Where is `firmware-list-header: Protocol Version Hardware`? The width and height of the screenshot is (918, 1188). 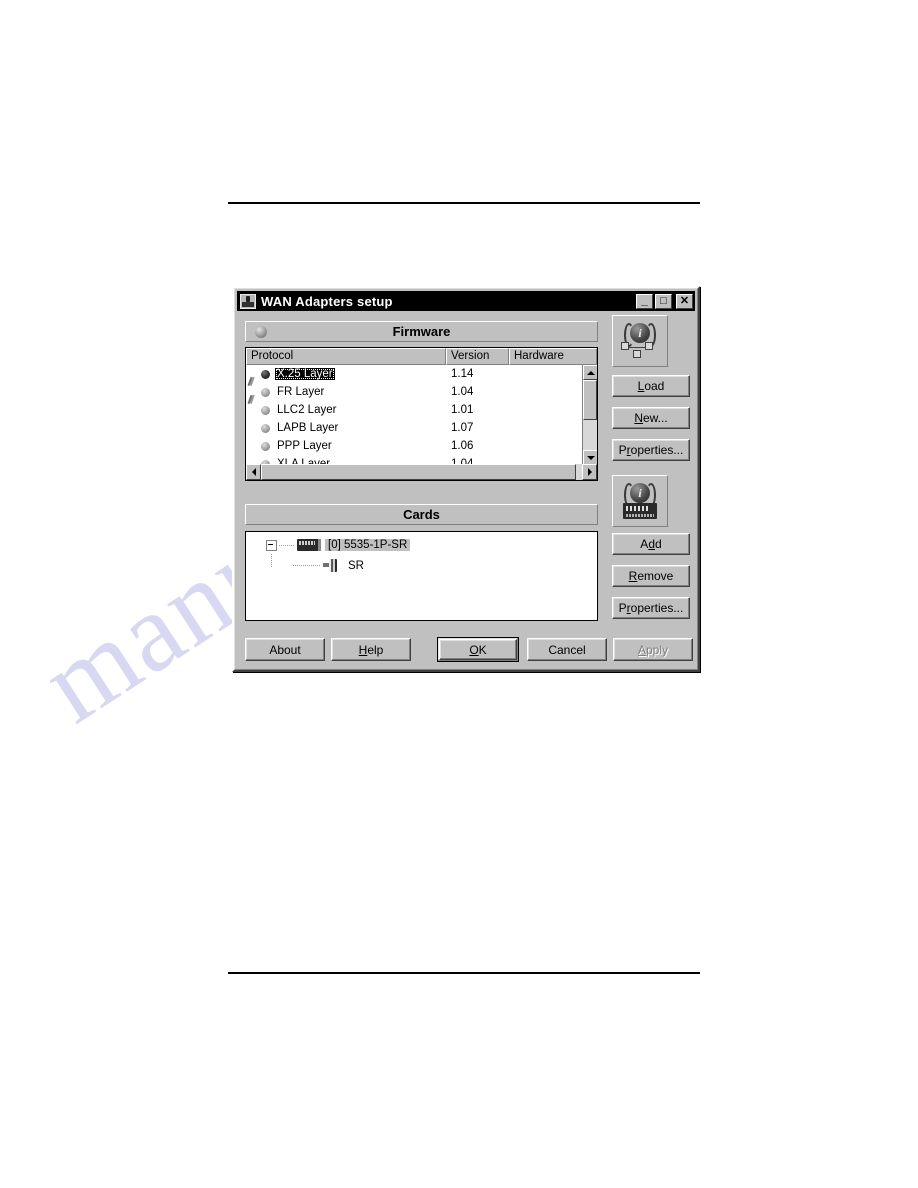
firmware-list-header: Protocol Version Hardware is located at coordinates (421, 356).